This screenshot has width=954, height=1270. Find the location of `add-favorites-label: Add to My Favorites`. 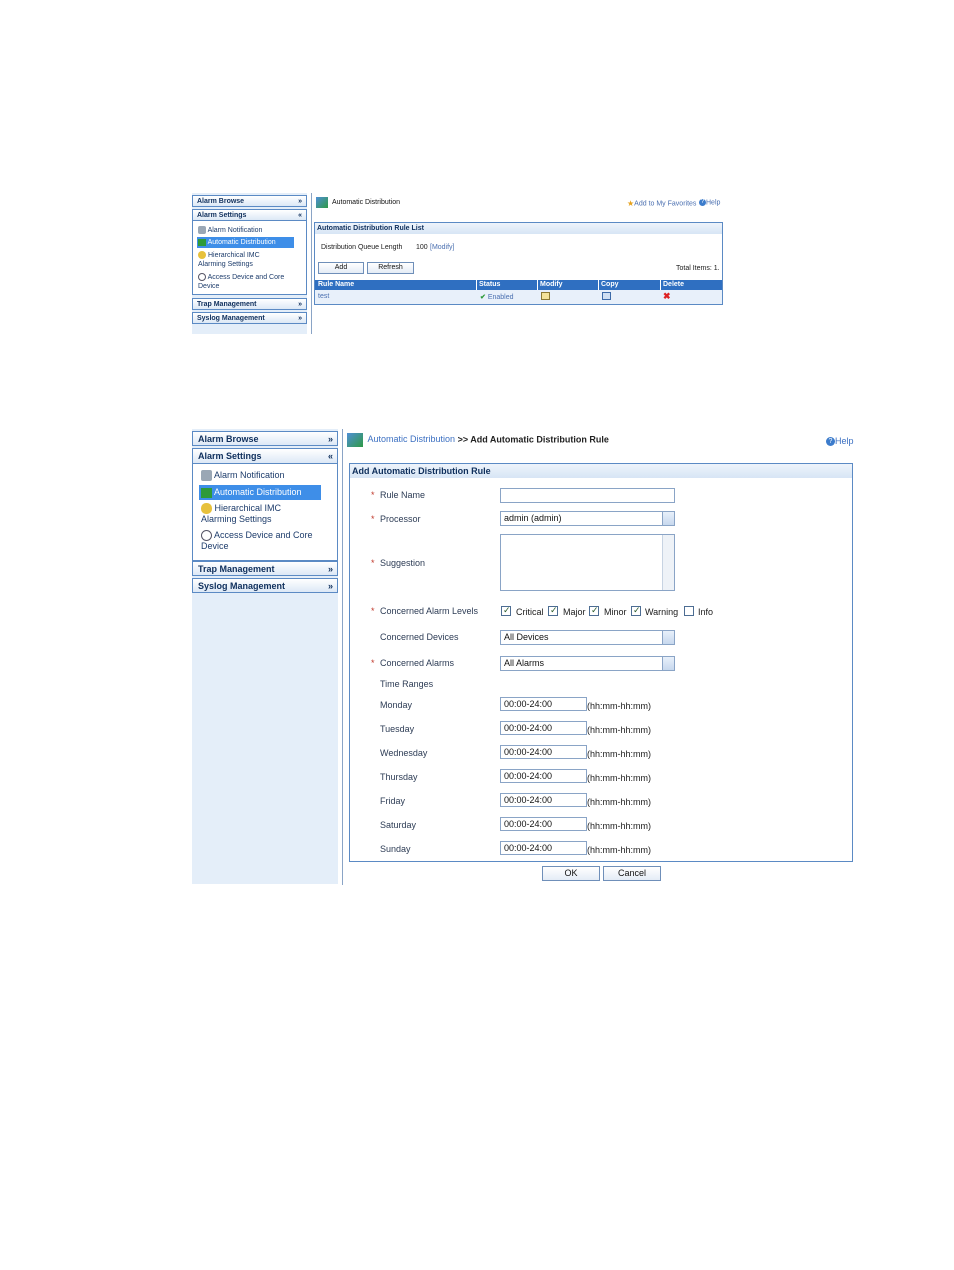

add-favorites-label: Add to My Favorites is located at coordinates (665, 204).